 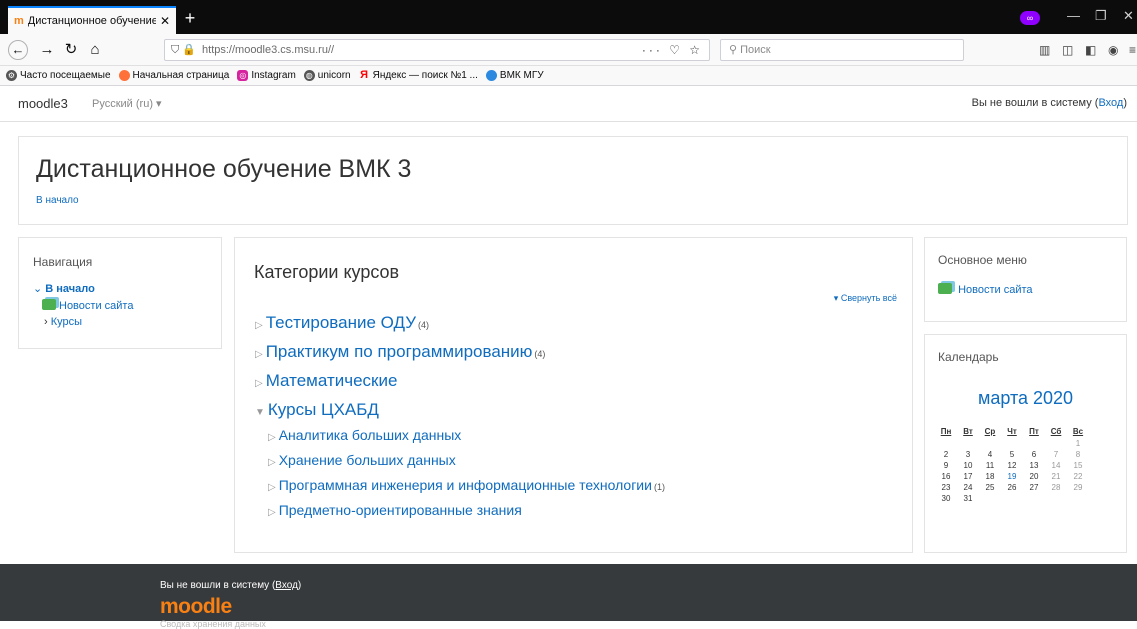 What do you see at coordinates (946, 498) in the screenshot?
I see `calendar-day: 30` at bounding box center [946, 498].